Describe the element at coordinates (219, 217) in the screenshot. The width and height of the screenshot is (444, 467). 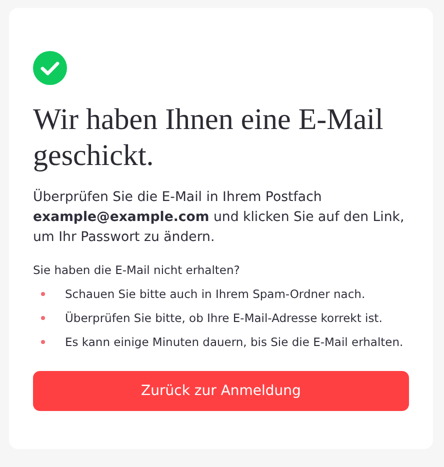
I see `message-text: Überprüfen Sie die E-Mail in Ihrem Postfach example@example.com und klicken Sie auf den Link, um Ihr Passwort zu ändern.` at that location.